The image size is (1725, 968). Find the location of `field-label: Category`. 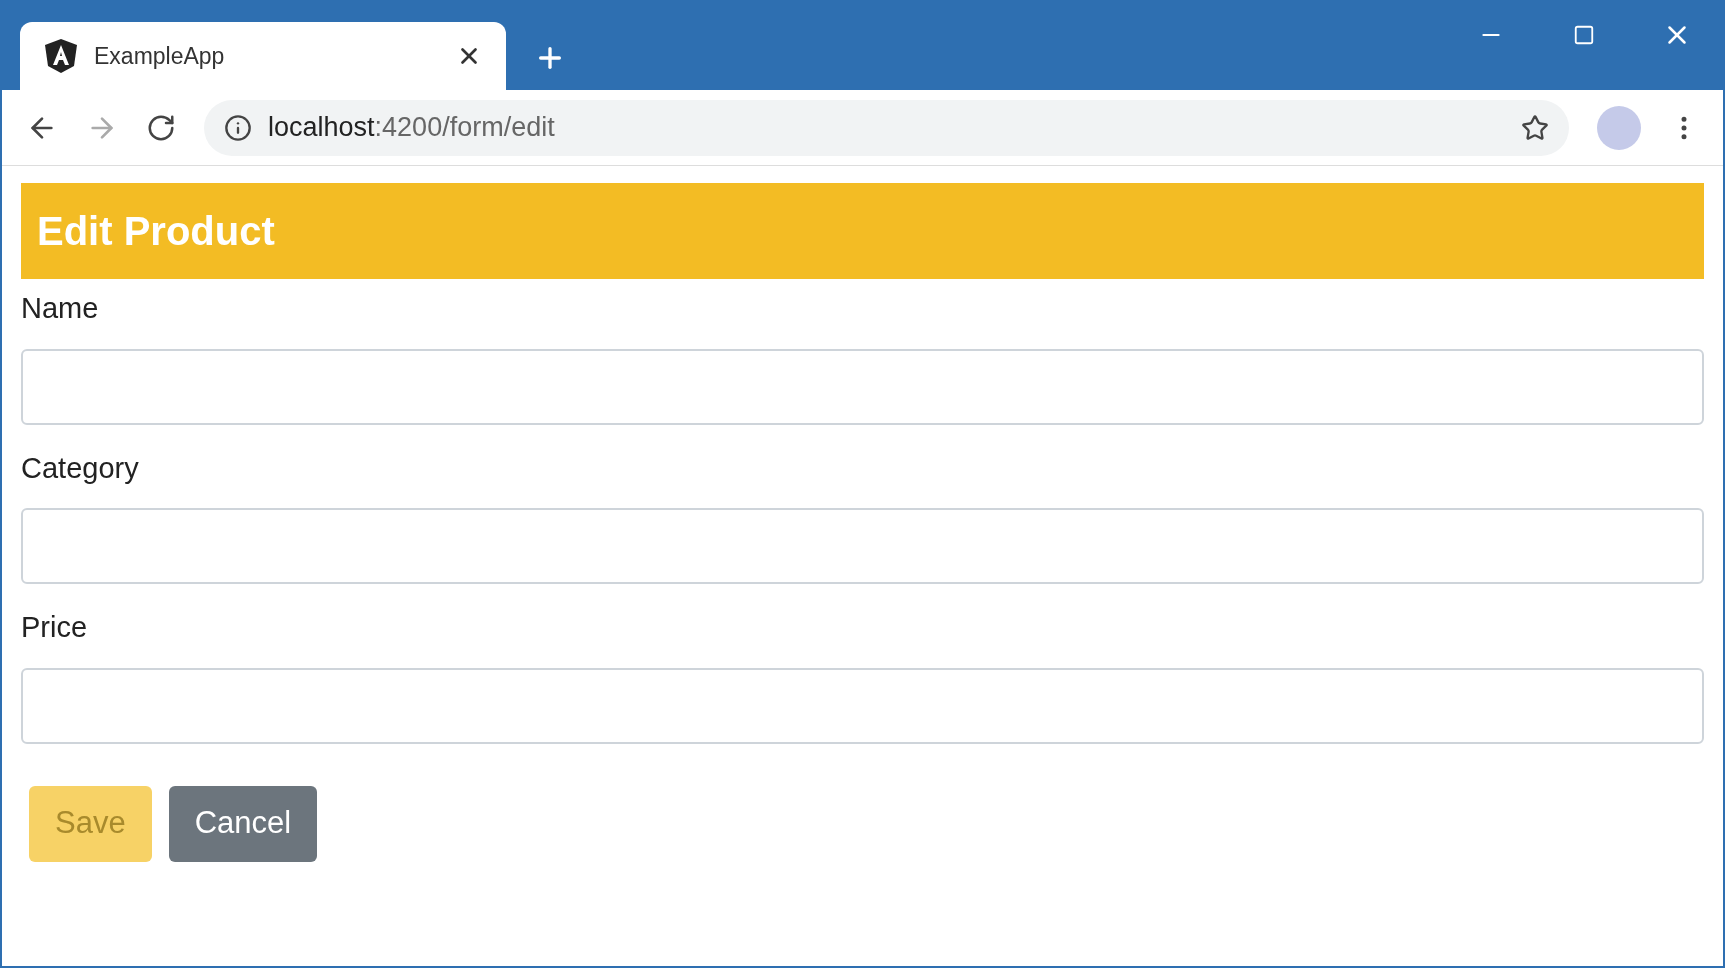

field-label: Category is located at coordinates (80, 468).